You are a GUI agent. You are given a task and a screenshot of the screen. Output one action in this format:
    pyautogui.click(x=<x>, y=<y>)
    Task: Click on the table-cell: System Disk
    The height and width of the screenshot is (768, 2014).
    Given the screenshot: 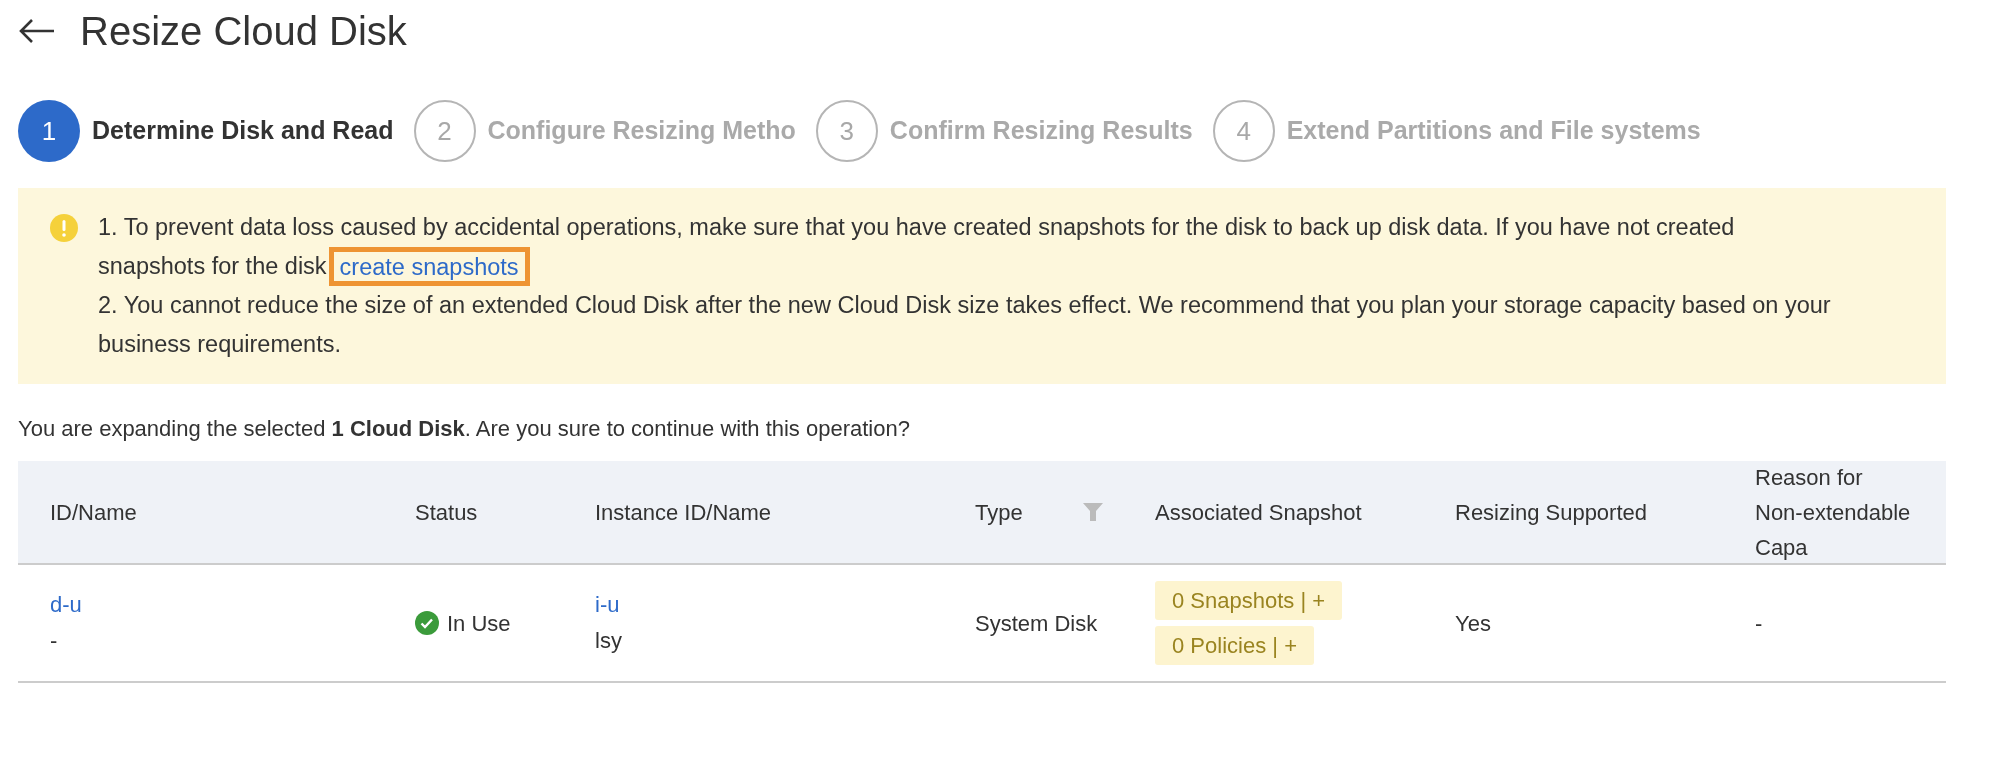 What is the action you would take?
    pyautogui.click(x=1036, y=623)
    